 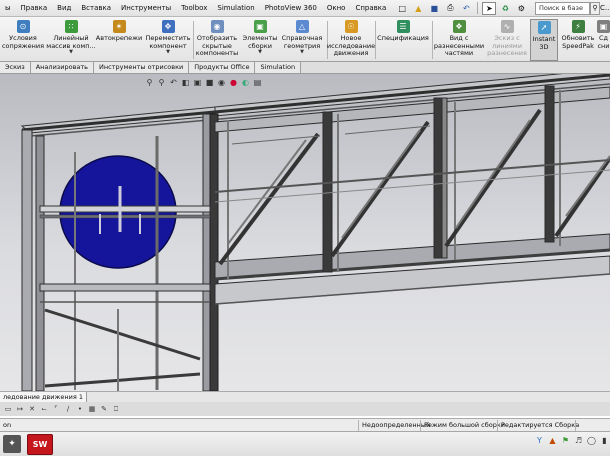 What do you see at coordinates (20, 409) in the screenshot?
I see `smart-dimension-icon: ↦` at bounding box center [20, 409].